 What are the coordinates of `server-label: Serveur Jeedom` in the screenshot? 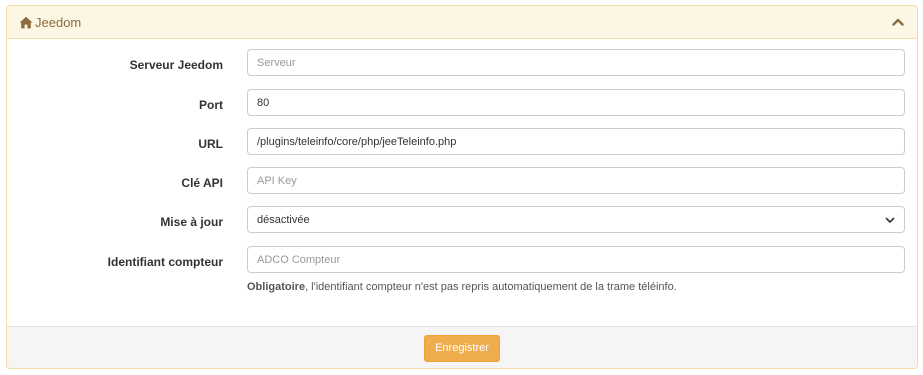 It's located at (176, 65).